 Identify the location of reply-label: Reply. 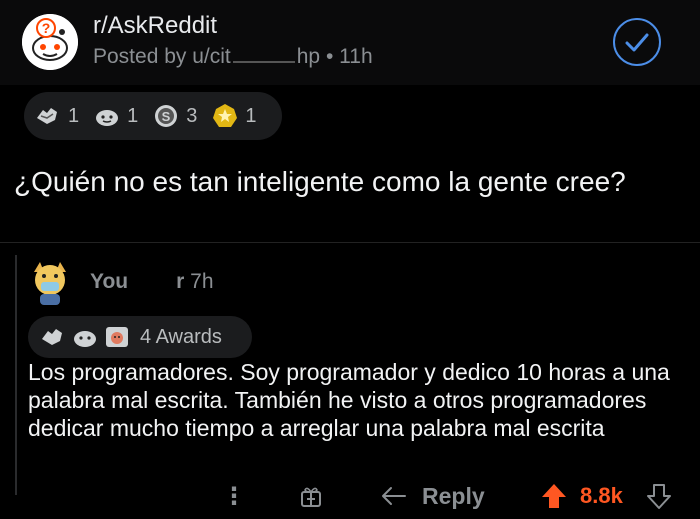
(453, 495).